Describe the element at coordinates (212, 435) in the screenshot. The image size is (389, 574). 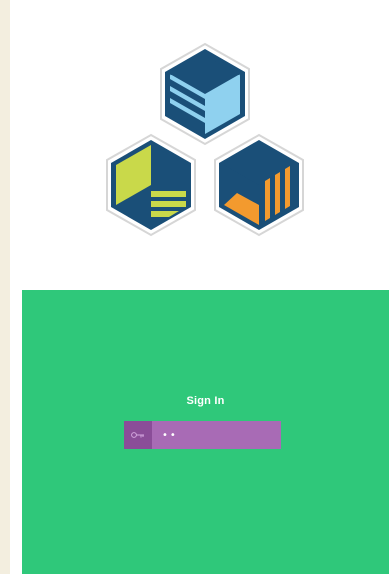
I see `password-input` at that location.